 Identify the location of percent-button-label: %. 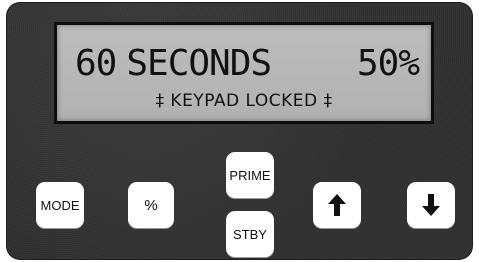
(151, 205).